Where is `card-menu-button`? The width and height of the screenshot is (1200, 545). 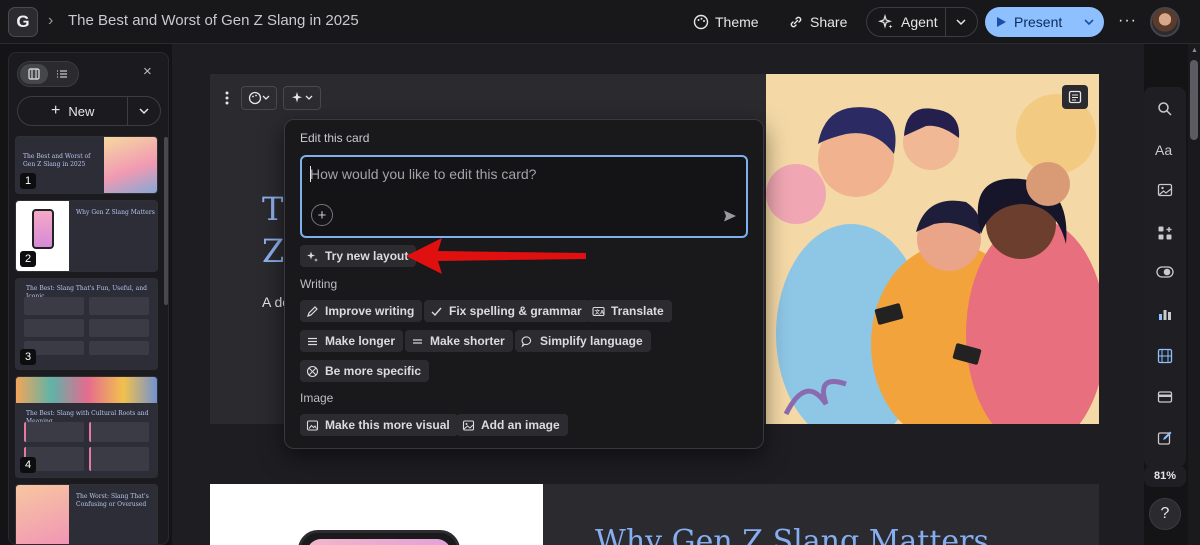
card-menu-button is located at coordinates (227, 98).